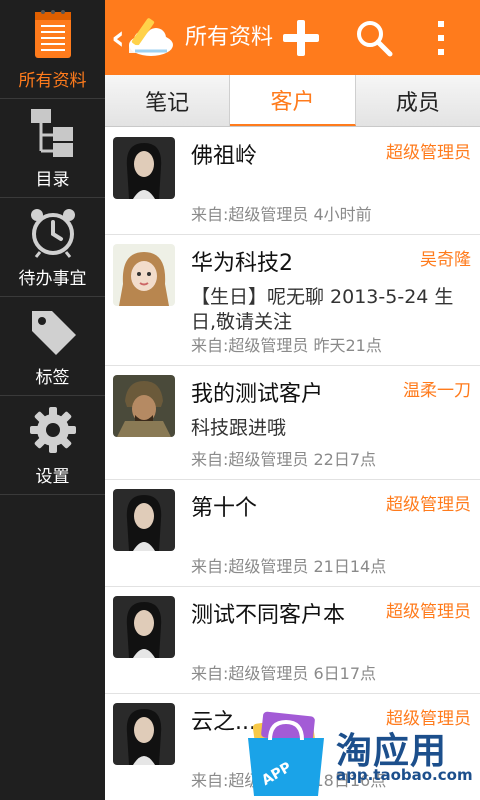 This screenshot has width=480, height=800. Describe the element at coordinates (445, 260) in the screenshot. I see `owner-name: 吴奇隆` at that location.